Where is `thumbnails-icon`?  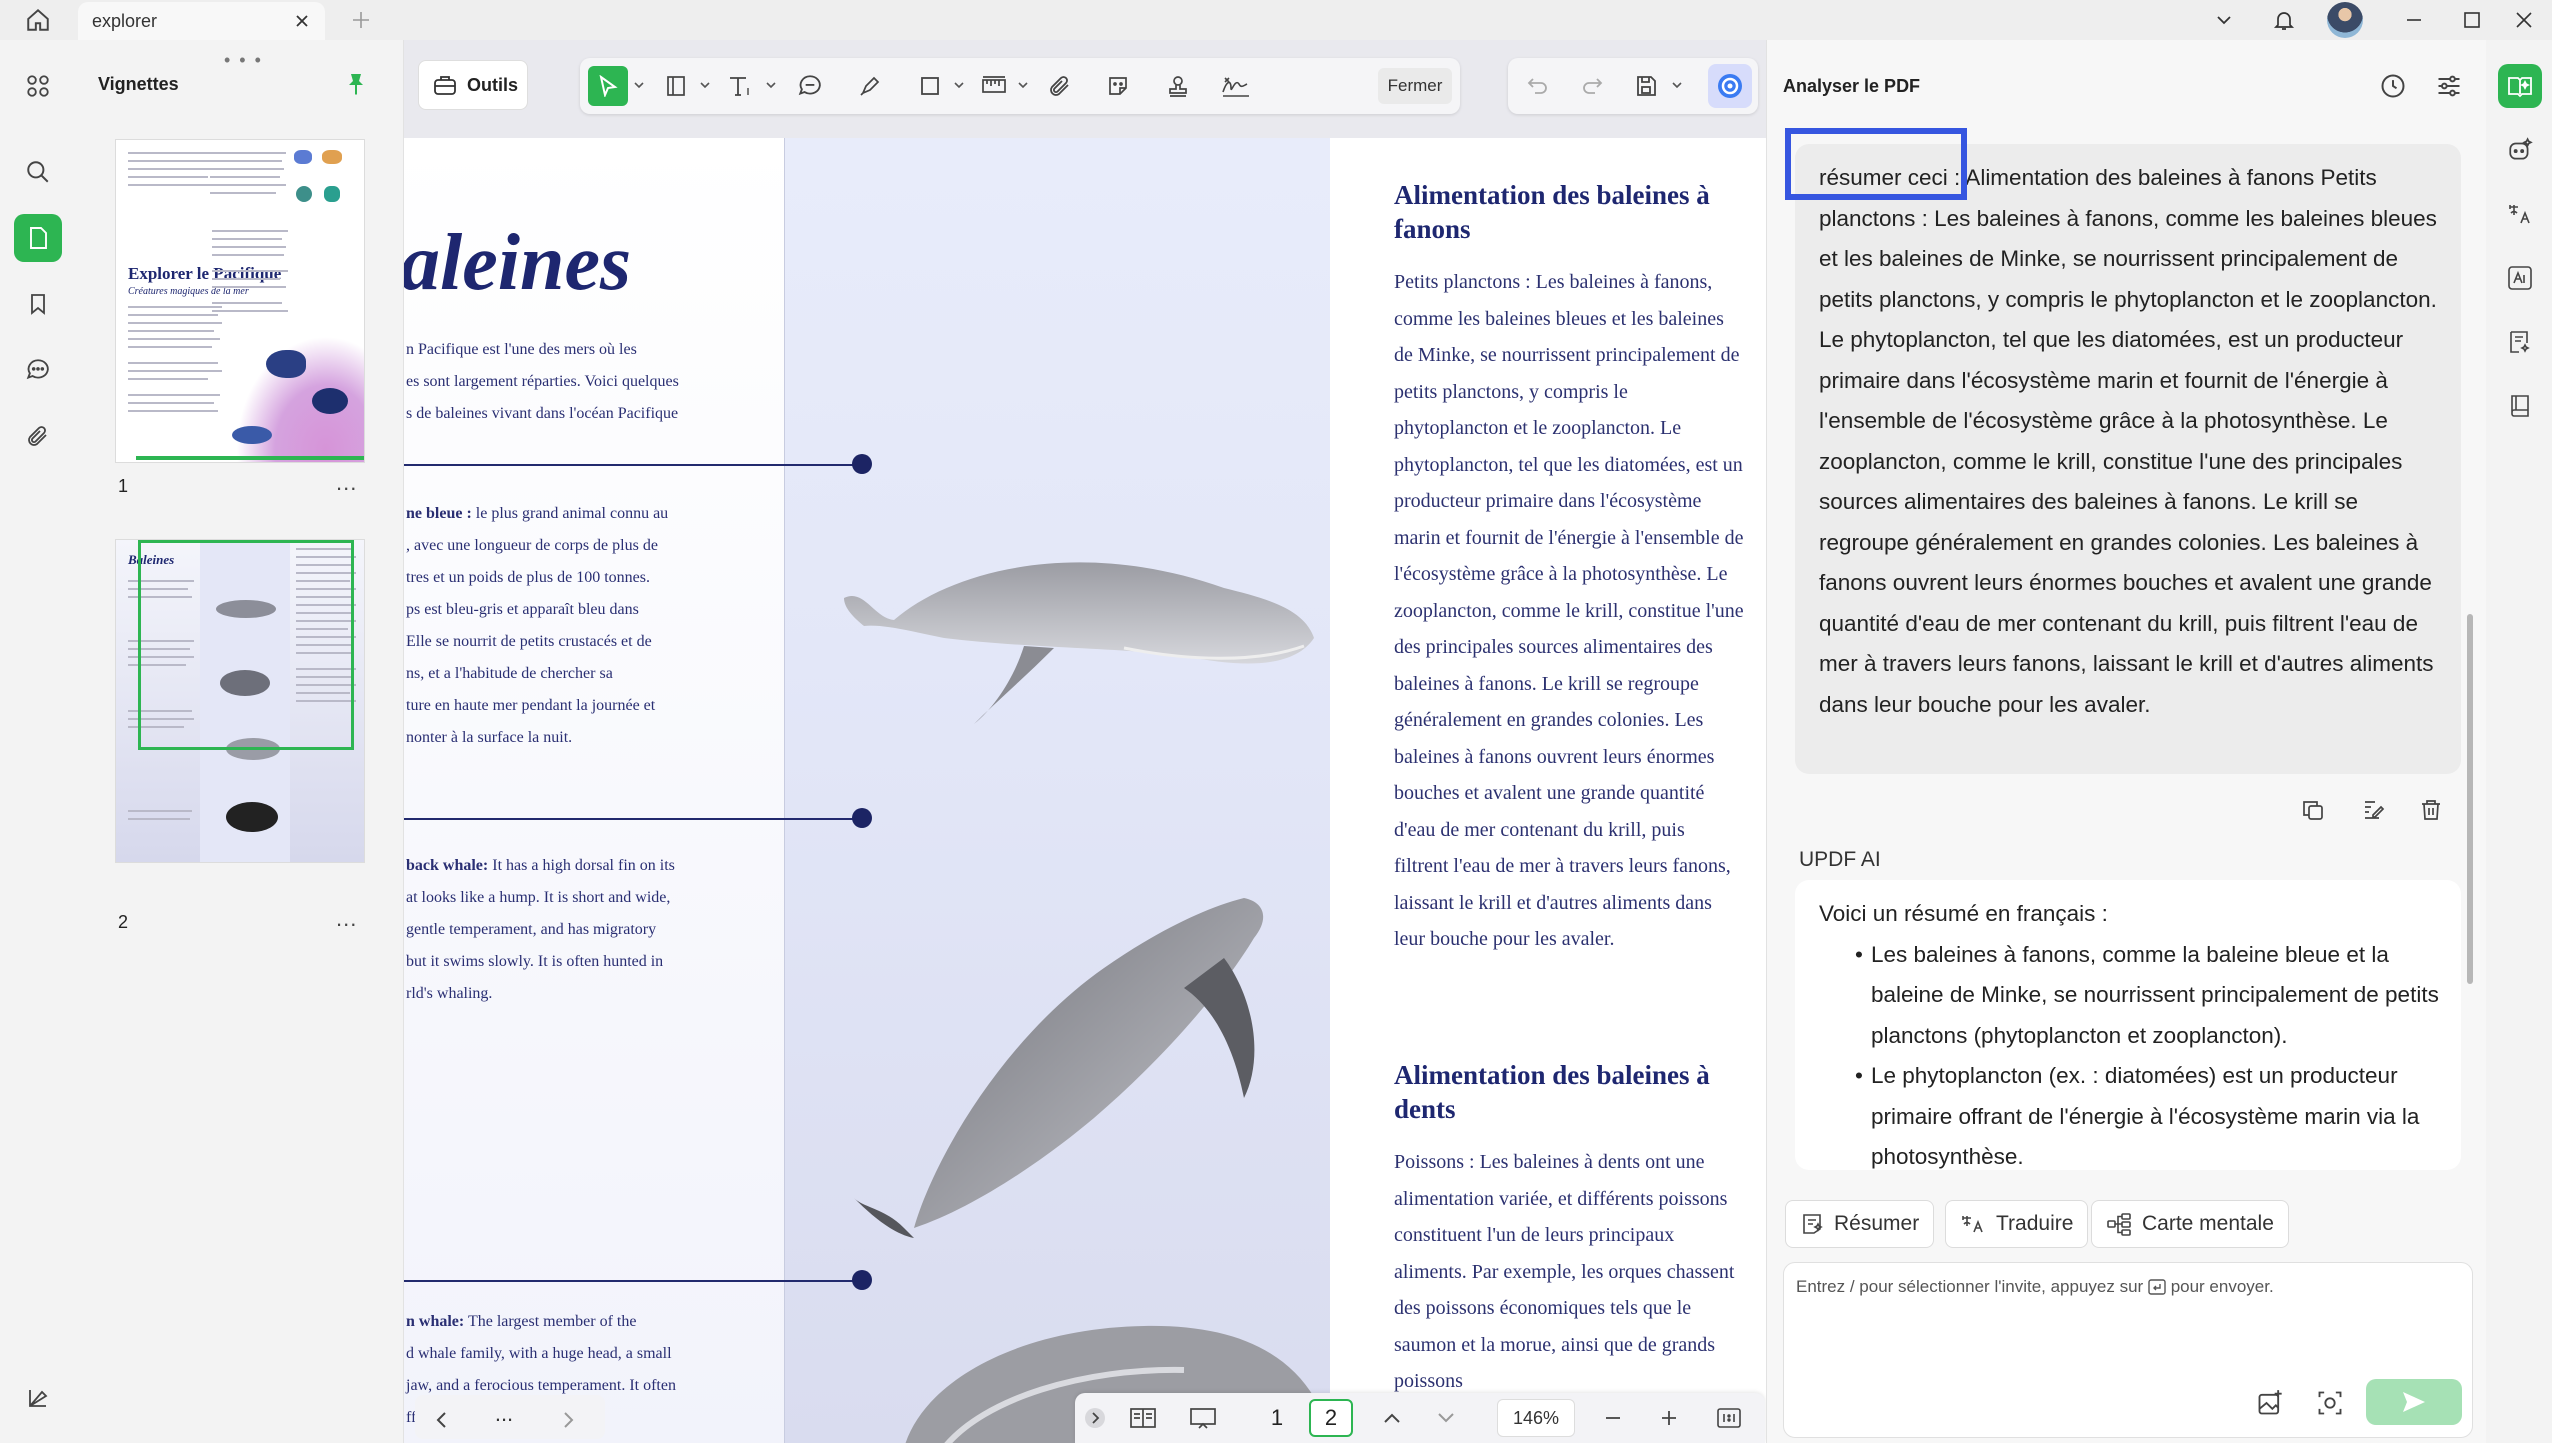 thumbnails-icon is located at coordinates (38, 238).